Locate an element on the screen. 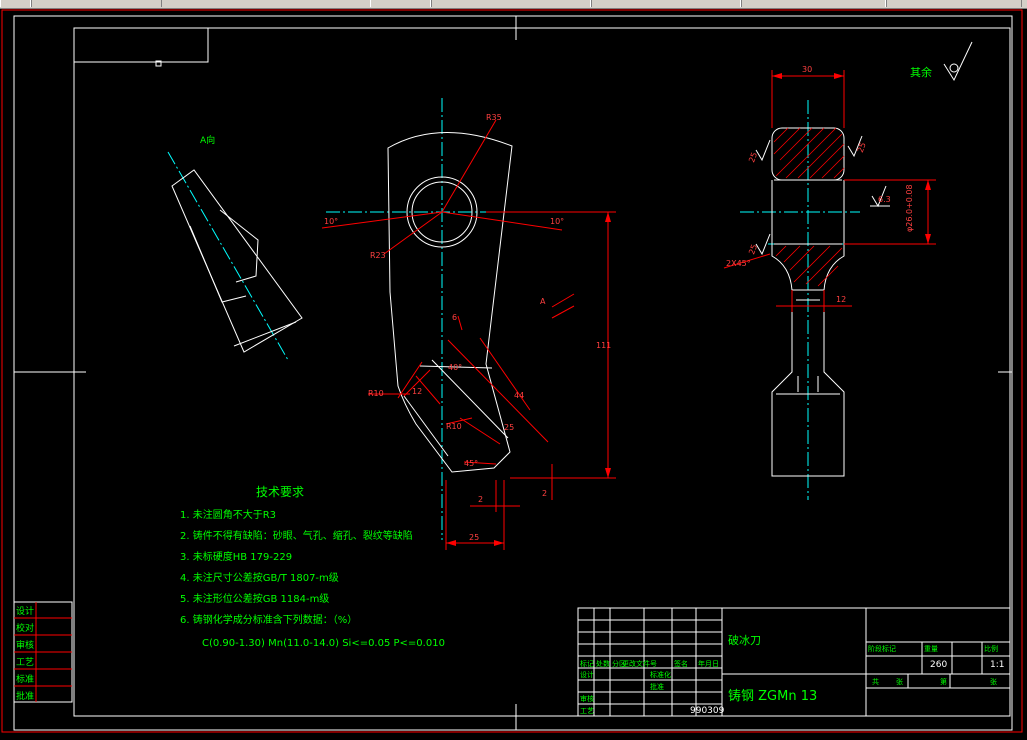 Image resolution: width=1027 pixels, height=740 pixels. a-view: A向 is located at coordinates (235, 247).